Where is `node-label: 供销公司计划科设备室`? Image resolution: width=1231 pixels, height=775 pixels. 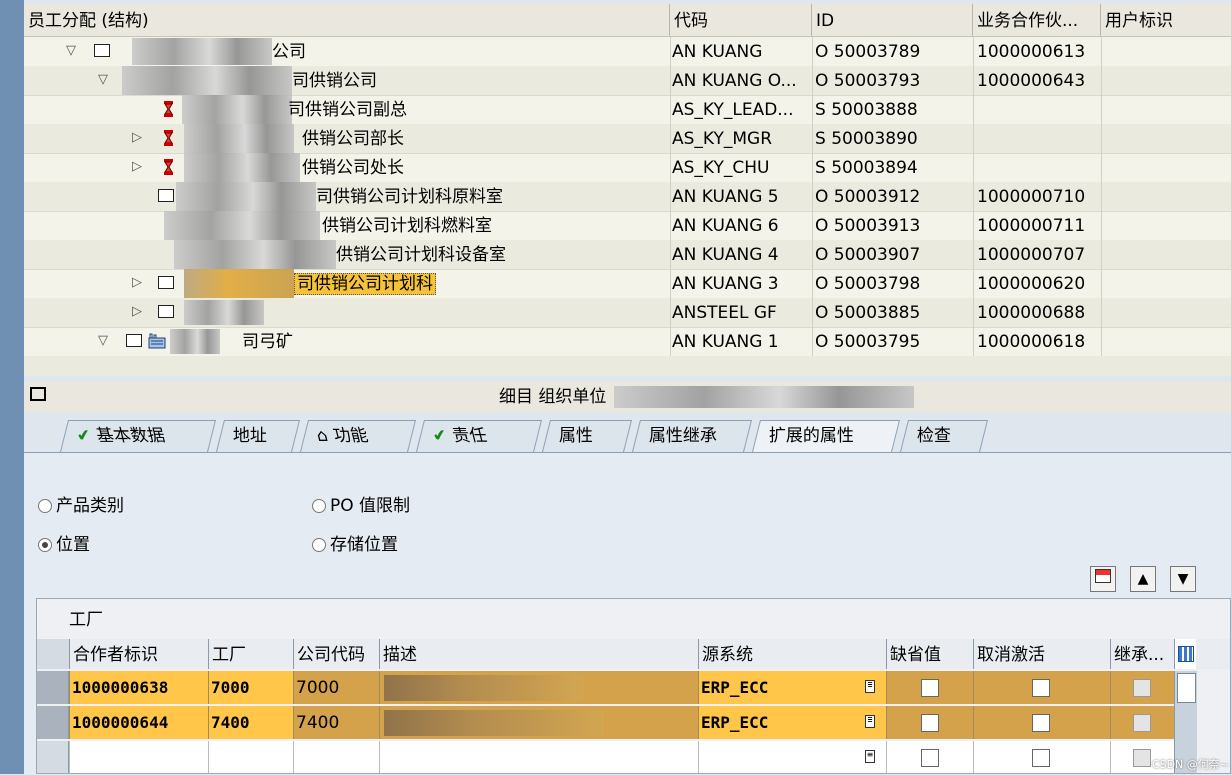 node-label: 供销公司计划科设备室 is located at coordinates (421, 254).